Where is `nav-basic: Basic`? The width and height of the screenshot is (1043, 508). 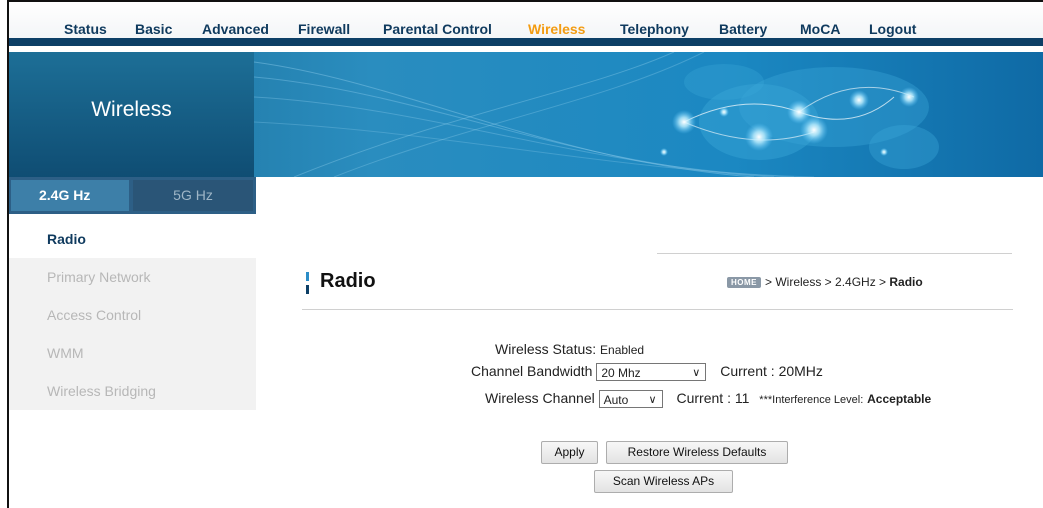
nav-basic: Basic is located at coordinates (153, 29).